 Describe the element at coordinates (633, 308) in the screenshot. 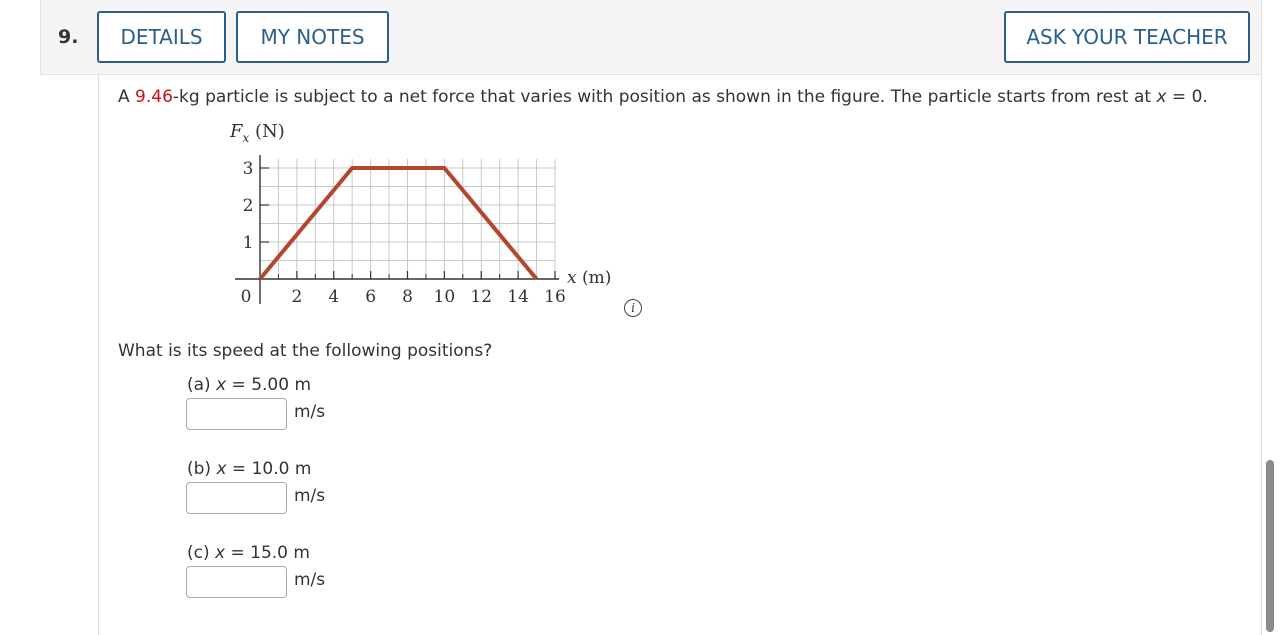

I see `info-icon: i` at that location.